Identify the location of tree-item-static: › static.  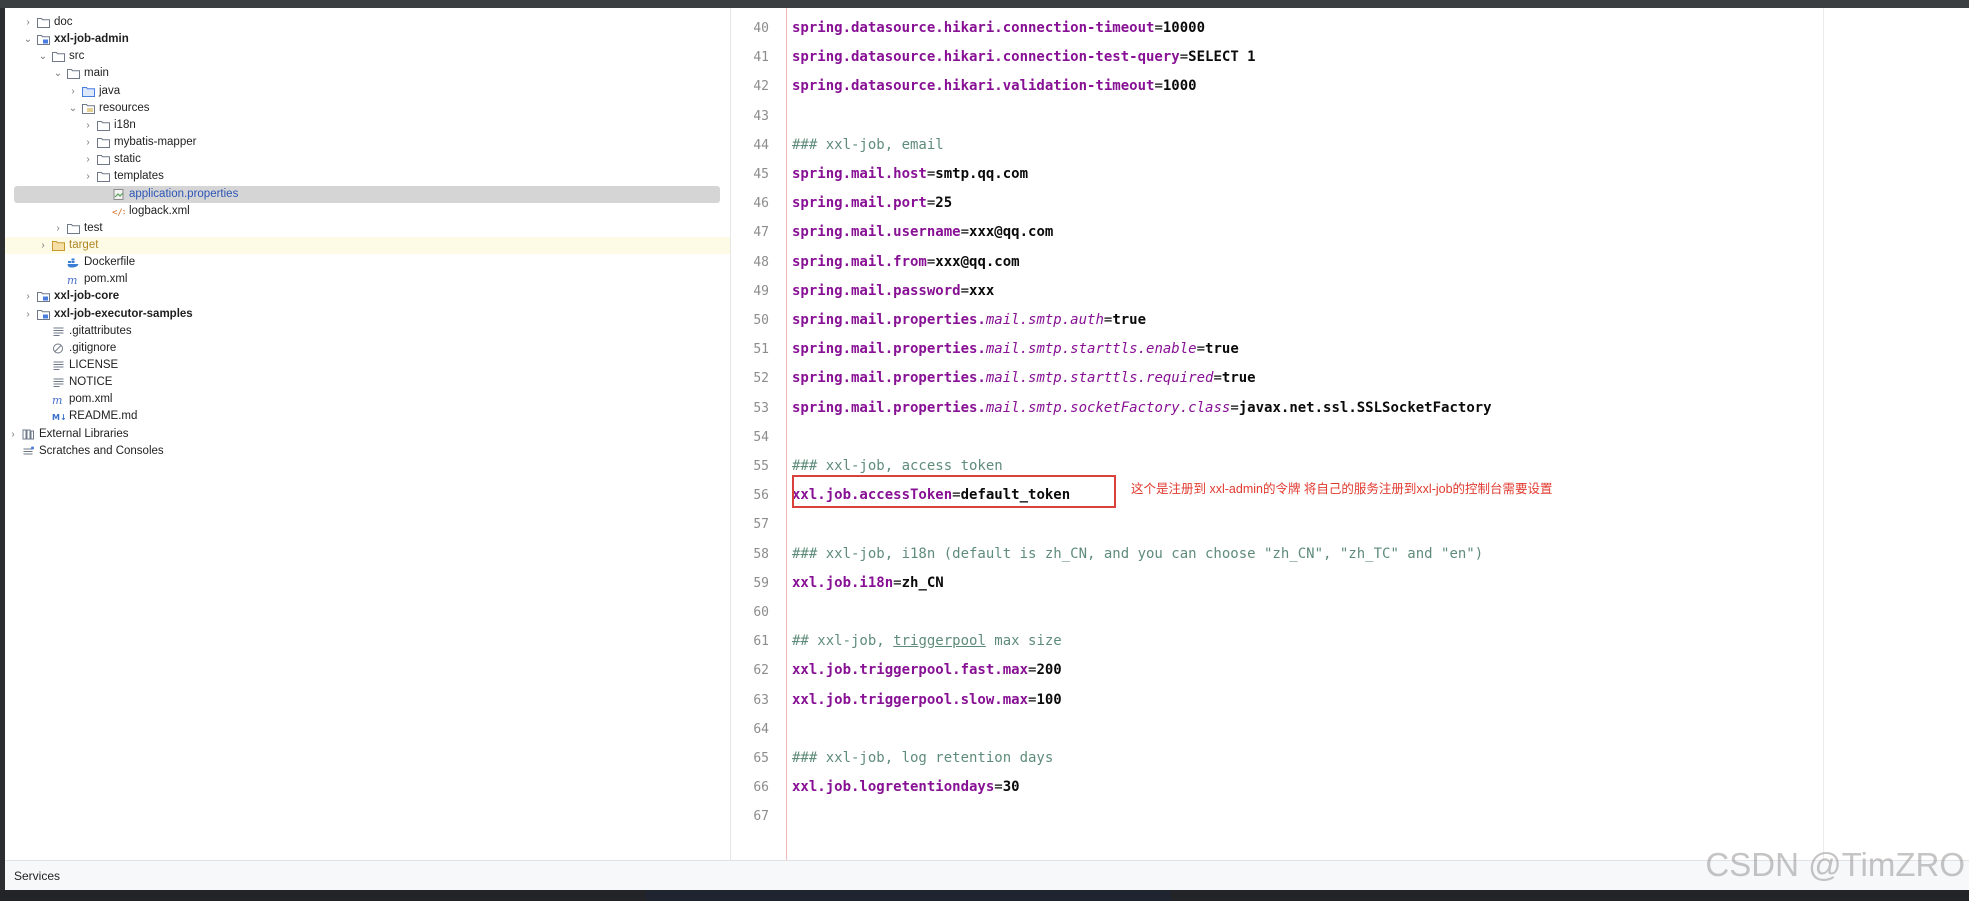
(367, 159).